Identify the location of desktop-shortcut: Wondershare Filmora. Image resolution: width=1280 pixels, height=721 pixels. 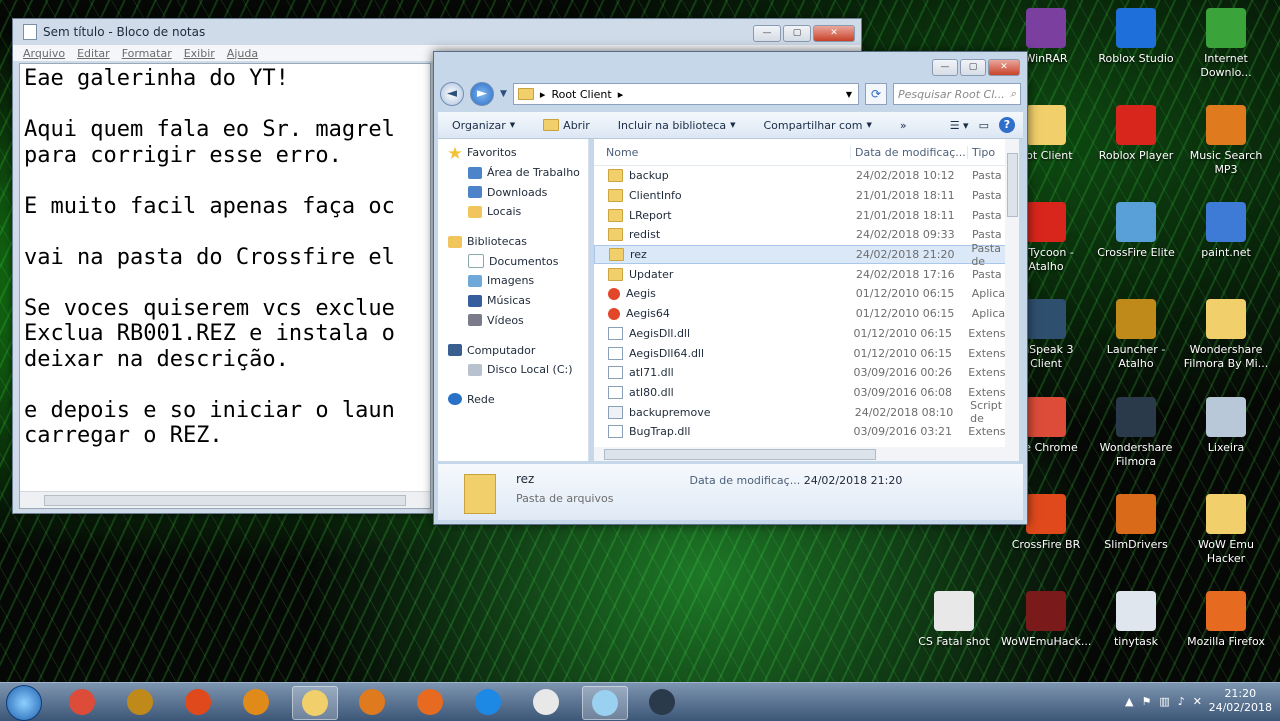
(1136, 433).